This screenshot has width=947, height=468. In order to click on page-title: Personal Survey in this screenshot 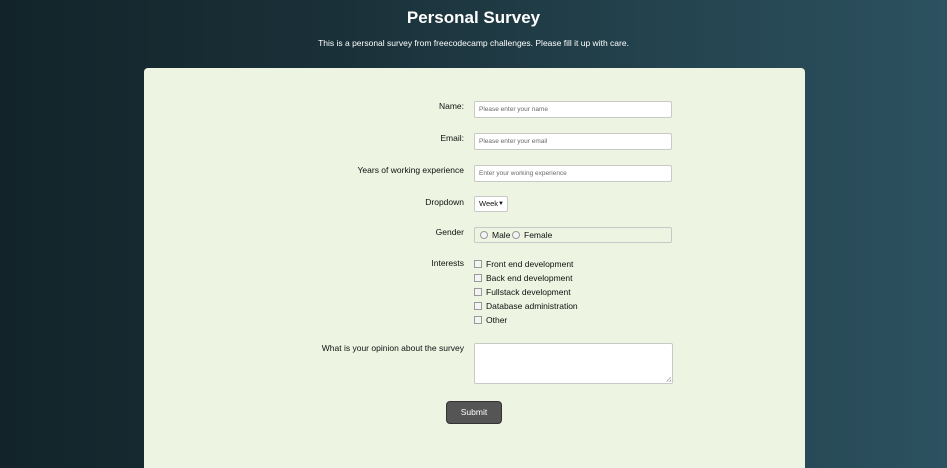, I will do `click(473, 17)`.